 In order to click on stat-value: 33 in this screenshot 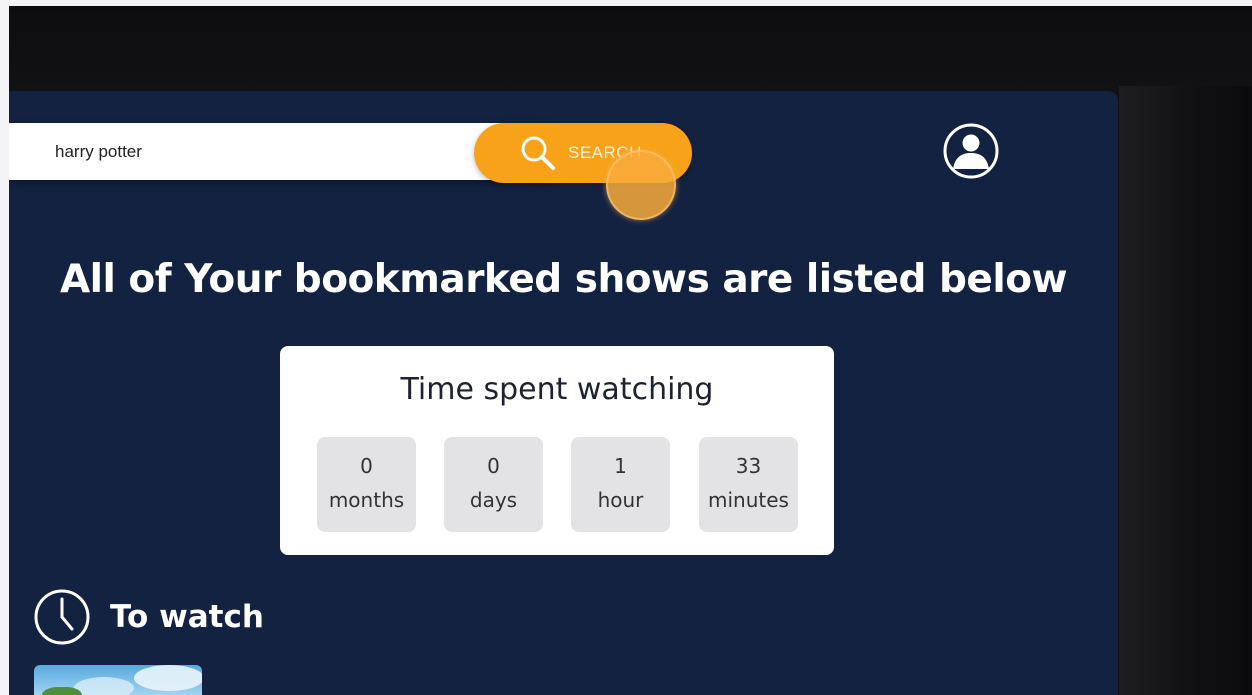, I will do `click(748, 466)`.